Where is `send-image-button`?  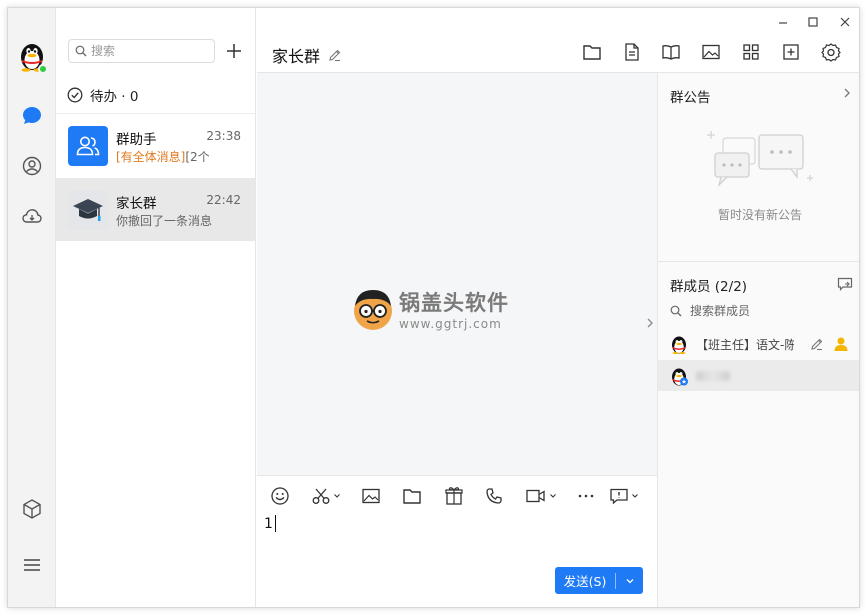
send-image-button is located at coordinates (371, 496).